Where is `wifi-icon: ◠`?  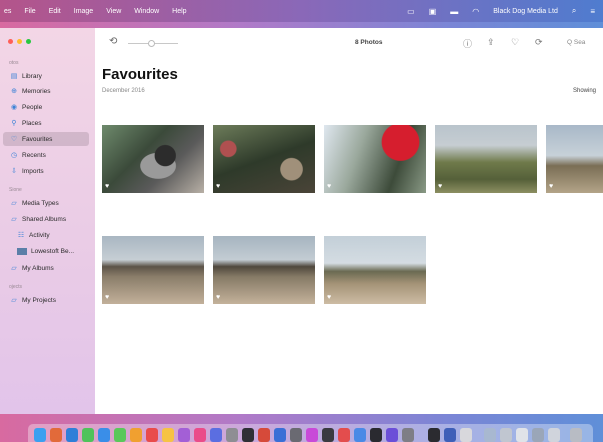 wifi-icon: ◠ is located at coordinates (475, 11).